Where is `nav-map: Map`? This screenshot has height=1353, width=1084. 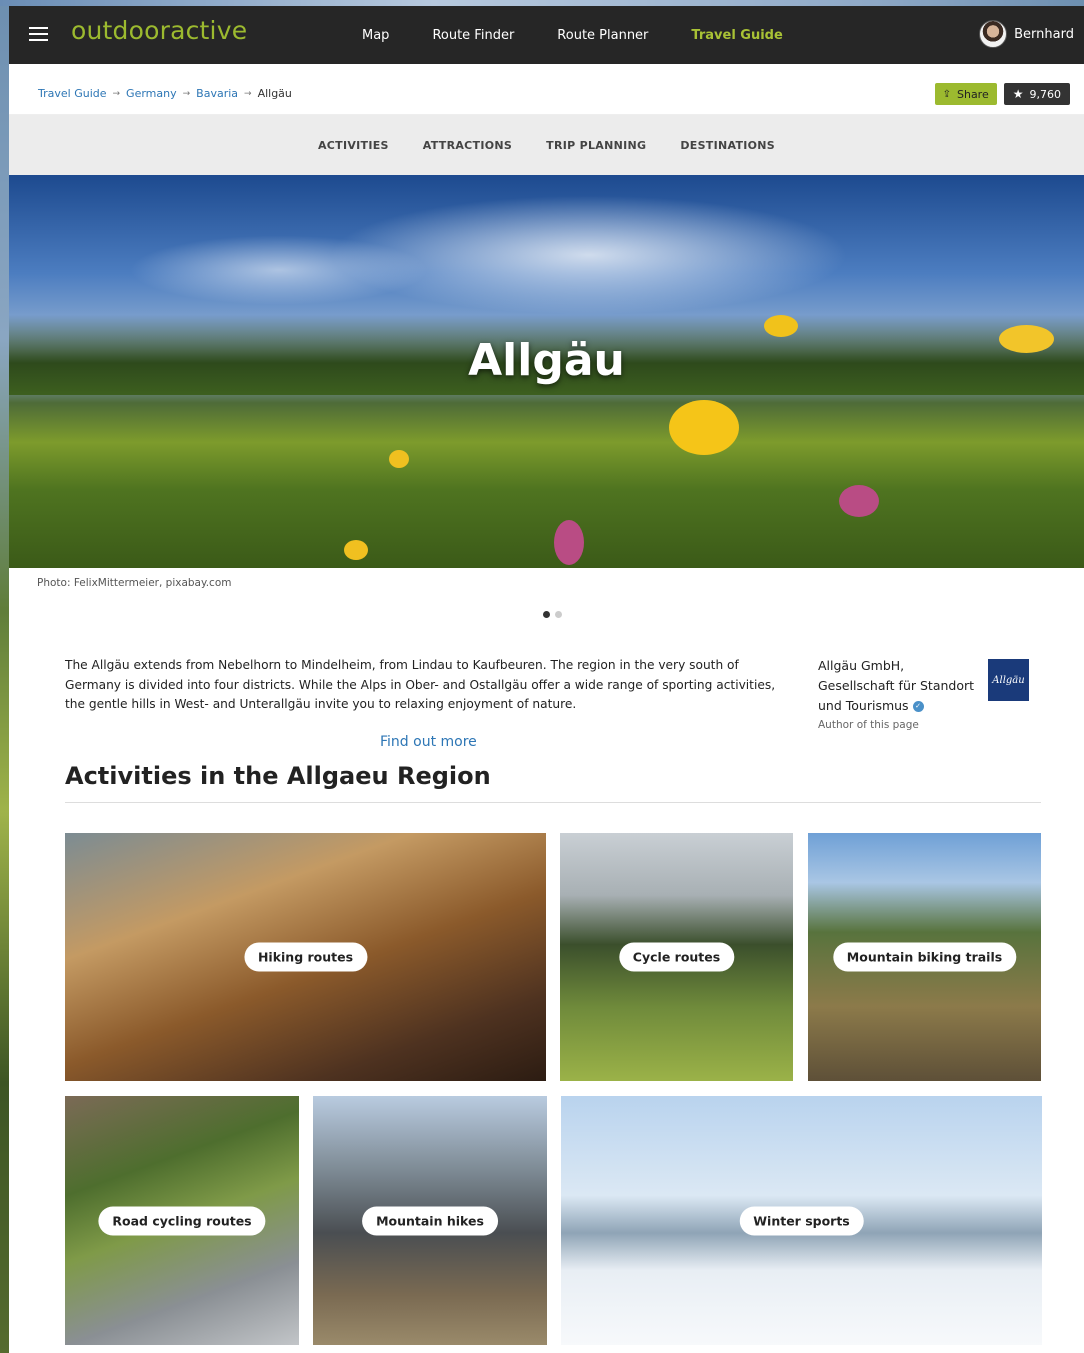
nav-map: Map is located at coordinates (375, 35).